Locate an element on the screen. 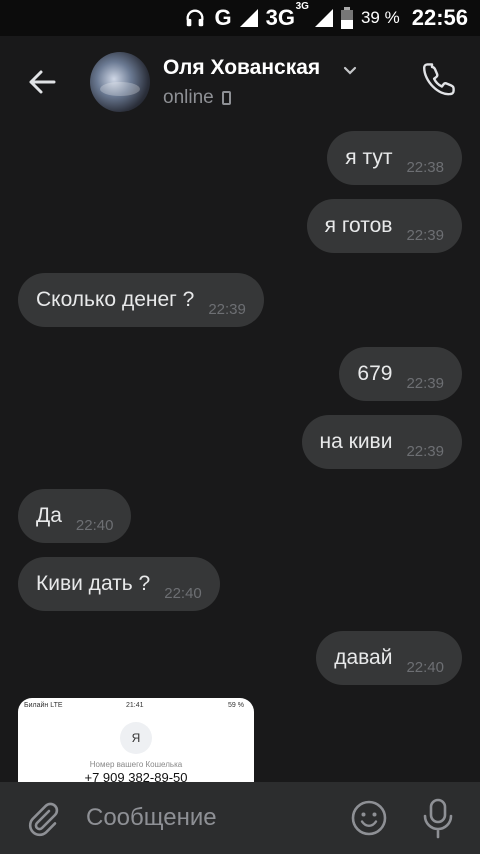  contact-name: Оля Хованская is located at coordinates (241, 68).